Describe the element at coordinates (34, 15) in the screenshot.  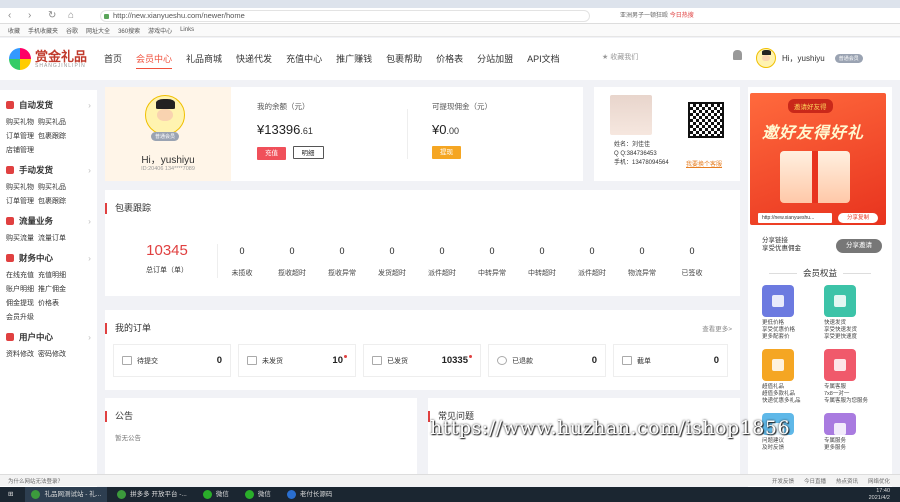
I see `forward-icon: ›` at that location.